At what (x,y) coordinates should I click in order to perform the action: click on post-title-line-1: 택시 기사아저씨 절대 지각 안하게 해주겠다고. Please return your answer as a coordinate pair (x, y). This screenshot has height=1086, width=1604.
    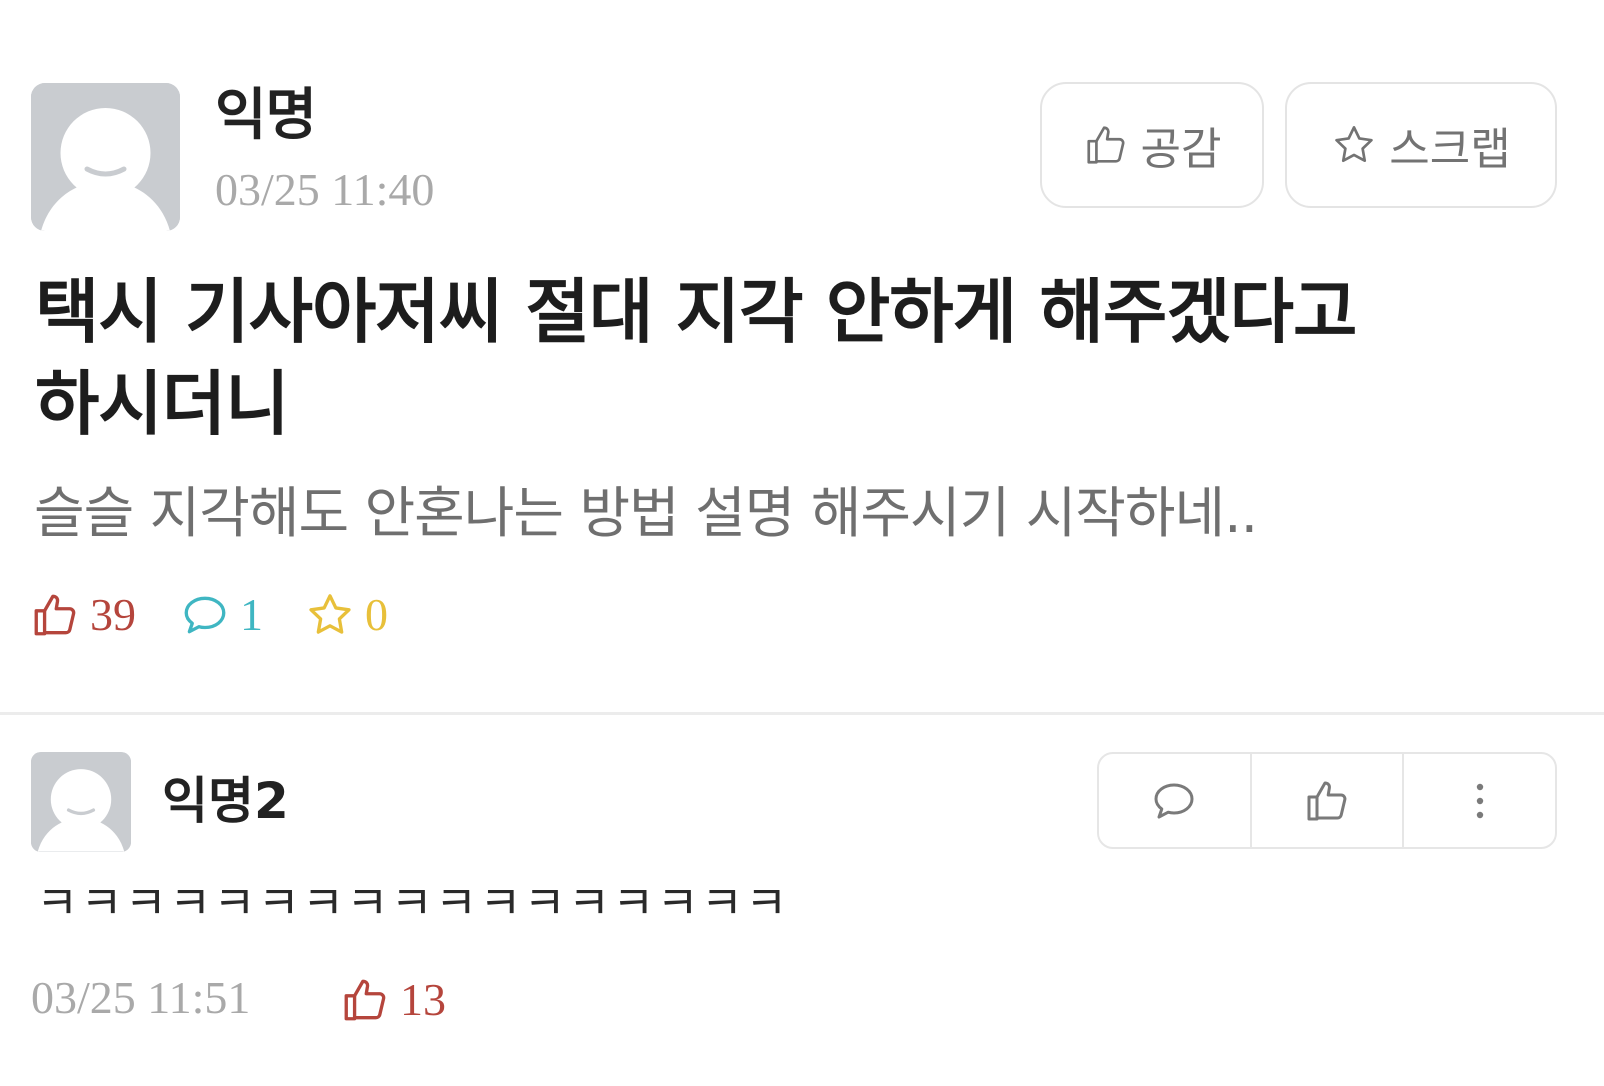
    Looking at the image, I should click on (696, 312).